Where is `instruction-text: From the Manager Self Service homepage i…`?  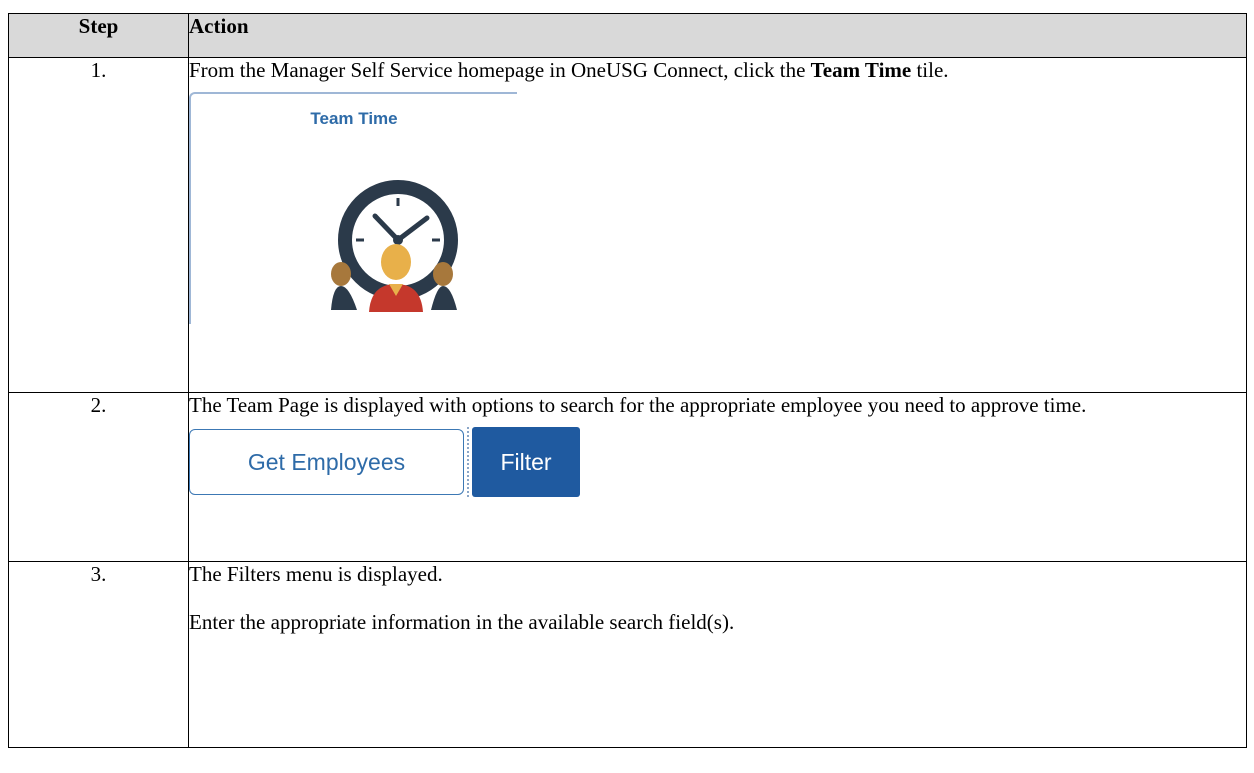 instruction-text: From the Manager Self Service homepage i… is located at coordinates (717, 70).